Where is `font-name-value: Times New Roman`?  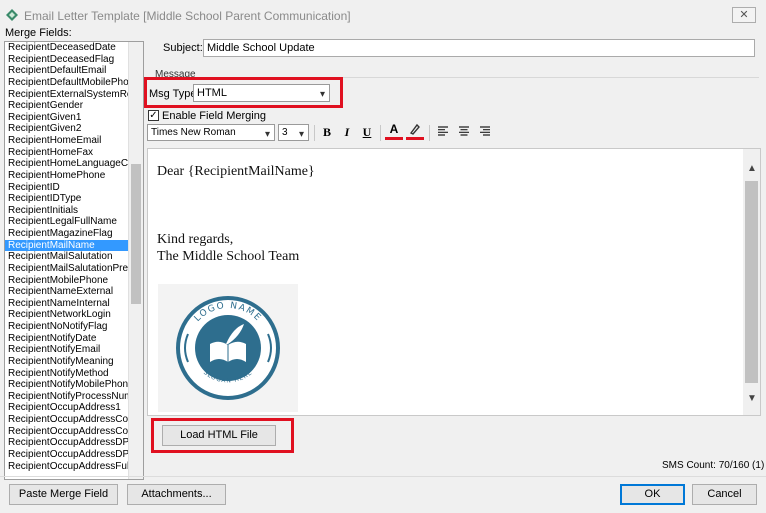
font-name-value: Times New Roman is located at coordinates (193, 132).